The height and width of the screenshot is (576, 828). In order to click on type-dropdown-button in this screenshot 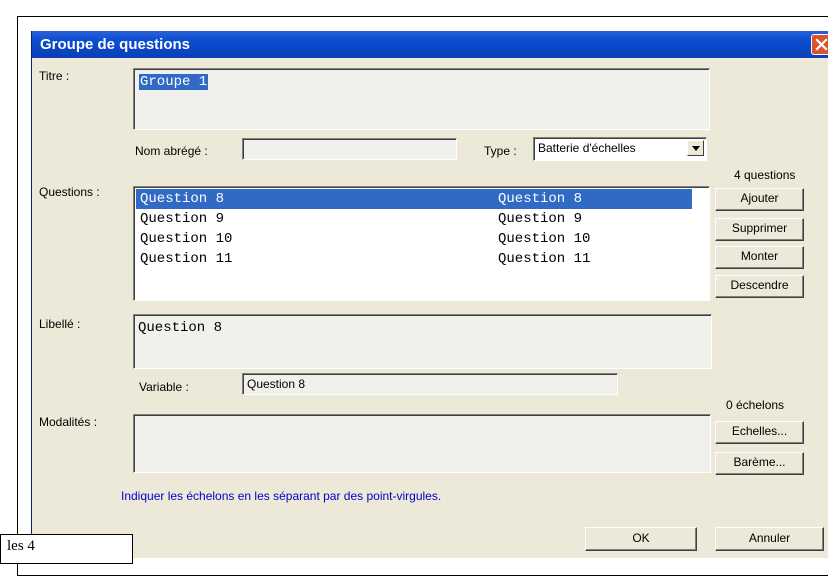, I will do `click(695, 148)`.